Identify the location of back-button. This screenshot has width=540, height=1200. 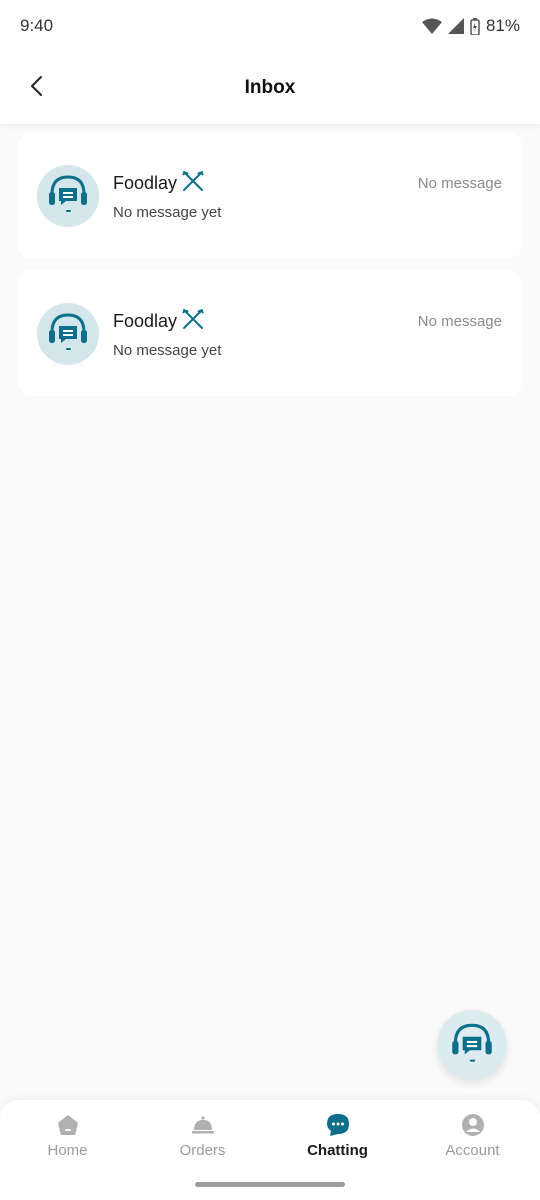
(36, 88).